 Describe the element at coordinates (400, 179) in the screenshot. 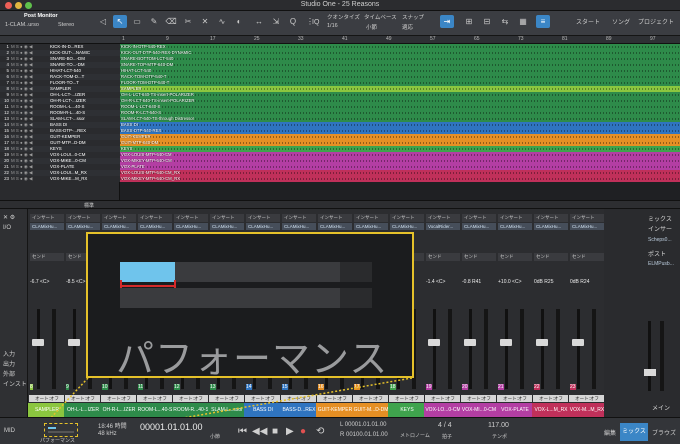

I see `track-lane: VOX-MIKEY-MTP-640-CM_RX` at that location.